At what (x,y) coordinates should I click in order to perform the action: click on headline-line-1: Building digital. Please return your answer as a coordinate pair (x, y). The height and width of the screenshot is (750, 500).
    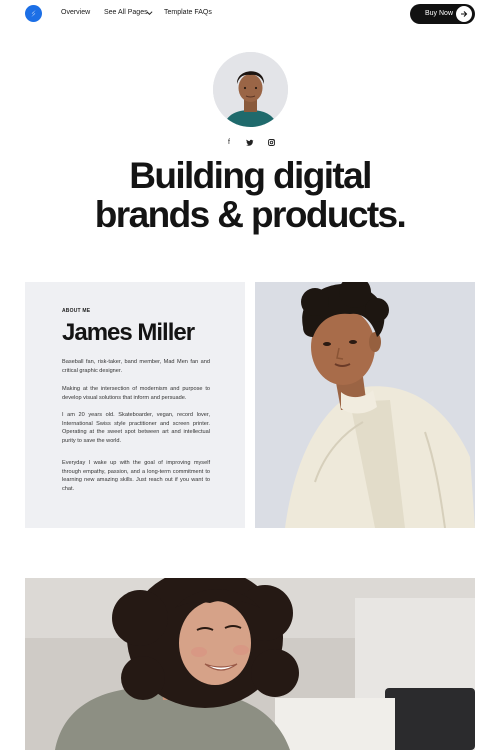
    Looking at the image, I should click on (250, 175).